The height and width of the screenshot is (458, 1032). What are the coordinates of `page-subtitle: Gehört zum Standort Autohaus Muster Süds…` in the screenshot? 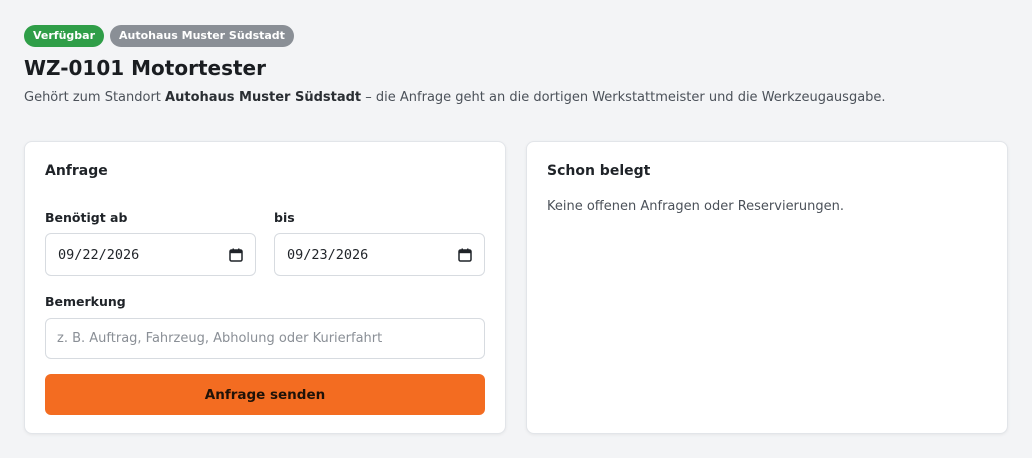 It's located at (455, 97).